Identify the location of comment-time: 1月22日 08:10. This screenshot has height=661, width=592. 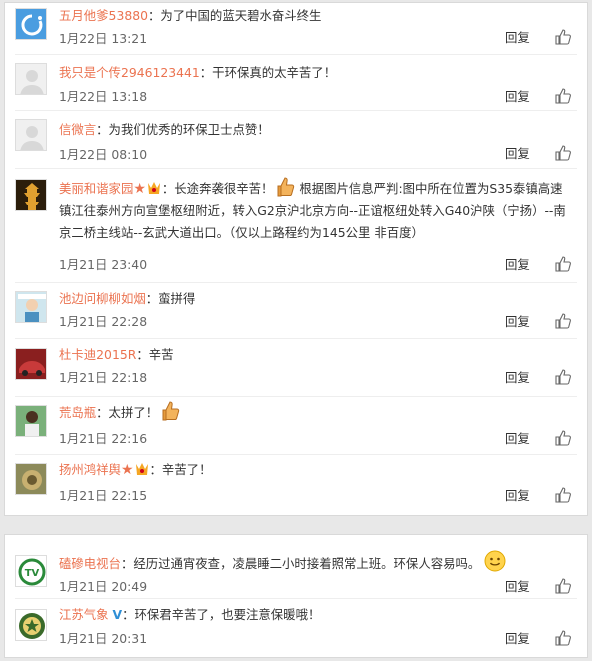
(103, 154).